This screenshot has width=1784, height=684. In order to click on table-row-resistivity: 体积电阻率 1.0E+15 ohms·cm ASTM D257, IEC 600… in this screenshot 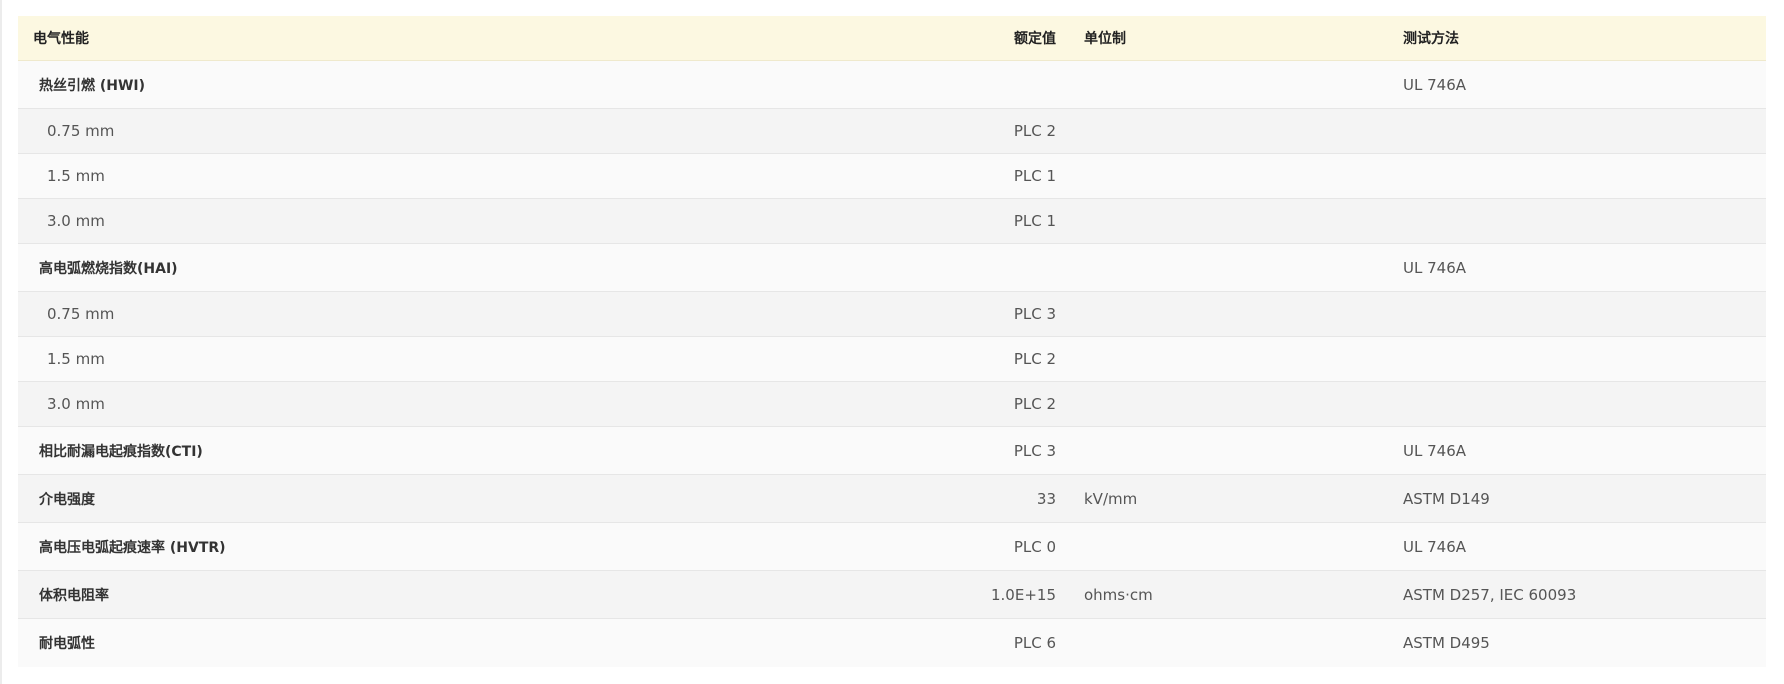, I will do `click(892, 595)`.